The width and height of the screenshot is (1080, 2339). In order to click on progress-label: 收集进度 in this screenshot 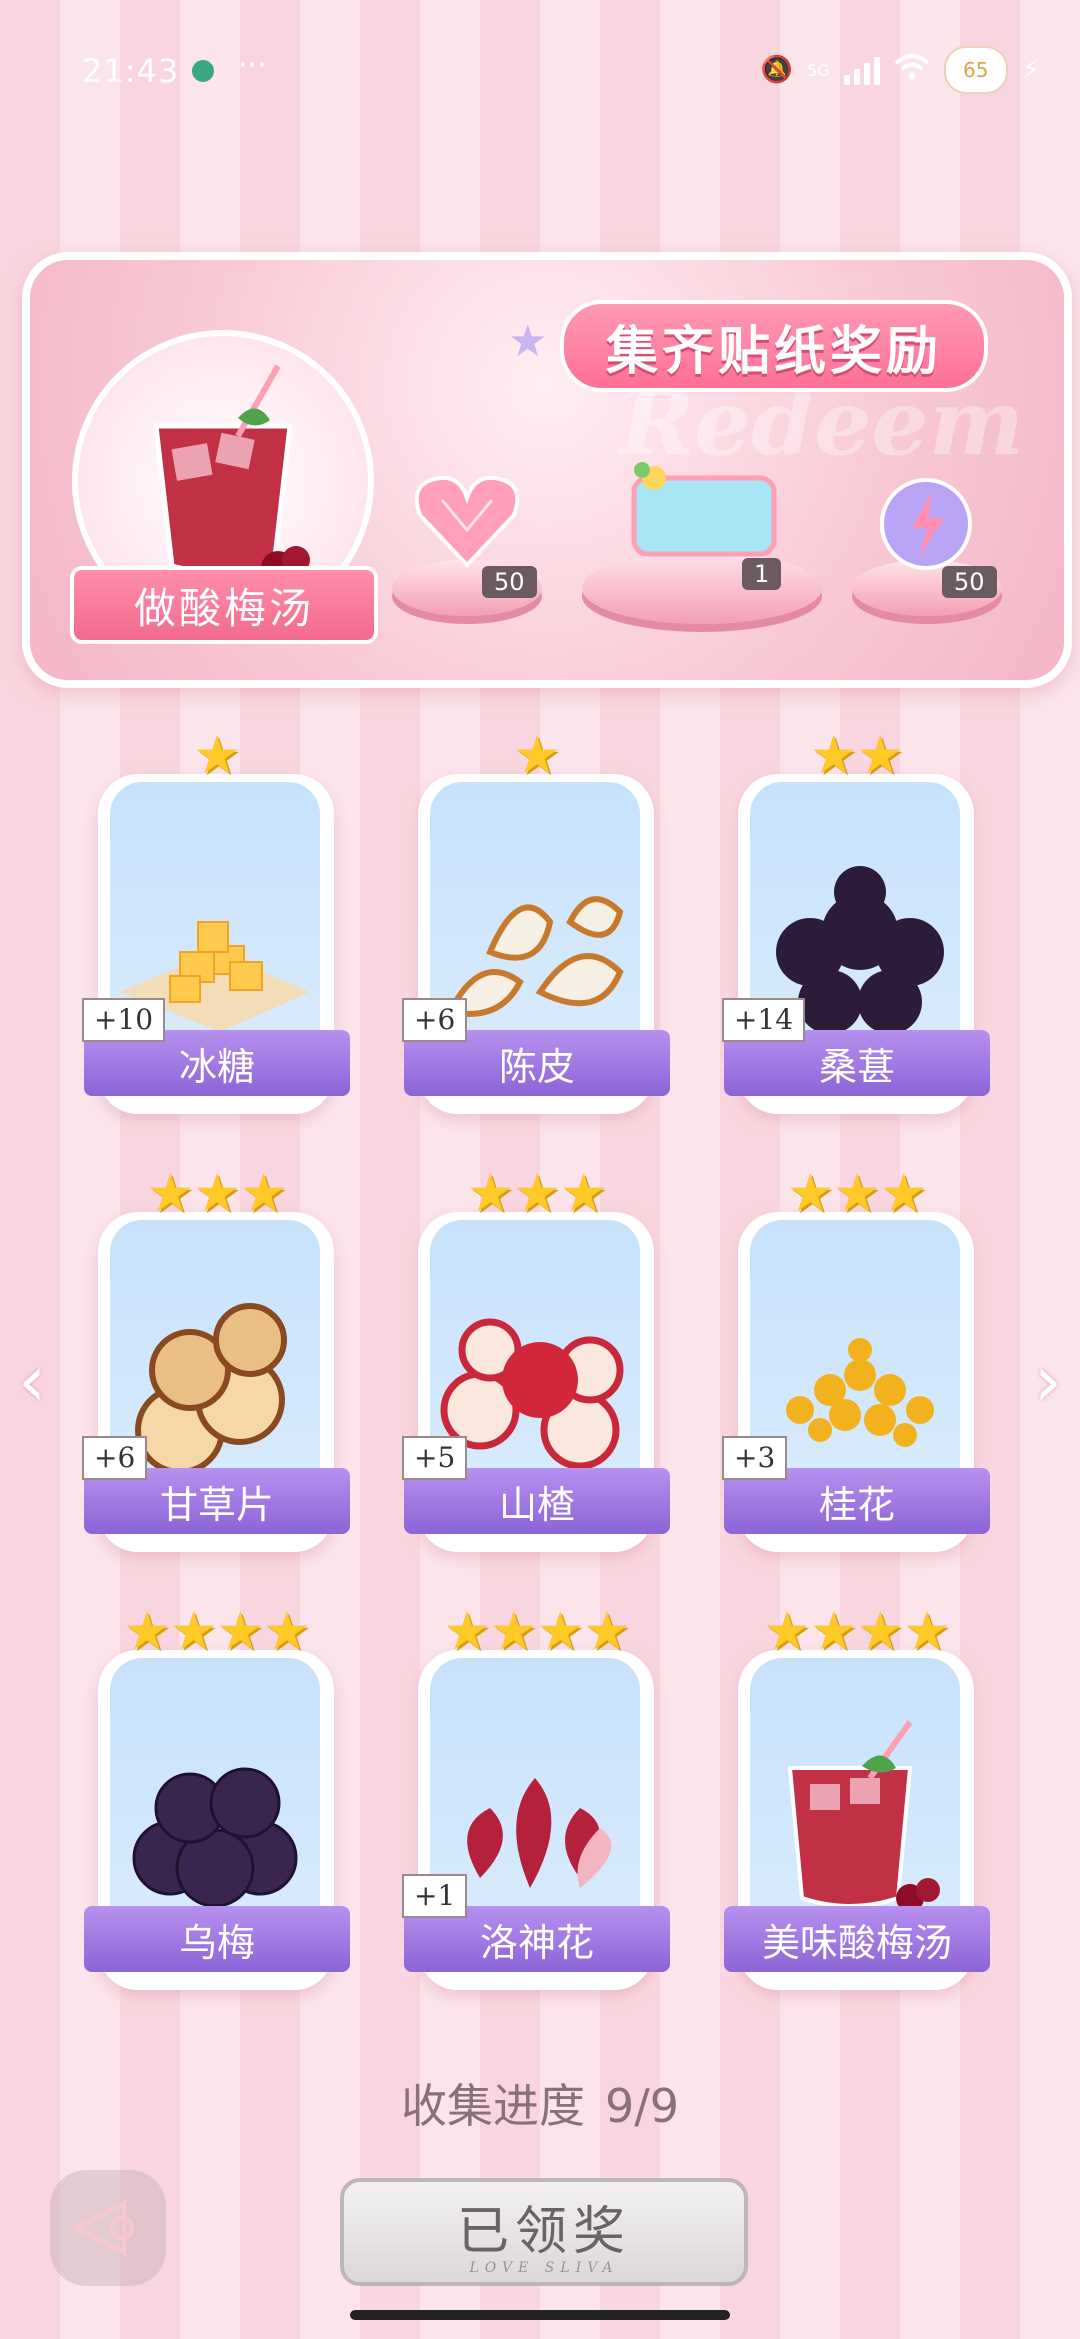, I will do `click(492, 2106)`.